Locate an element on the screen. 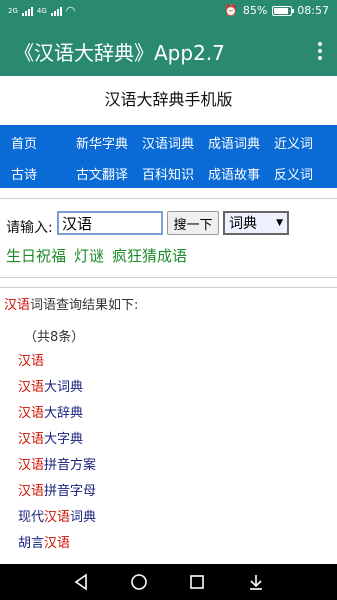  result-pre: 胡言 is located at coordinates (31, 543).